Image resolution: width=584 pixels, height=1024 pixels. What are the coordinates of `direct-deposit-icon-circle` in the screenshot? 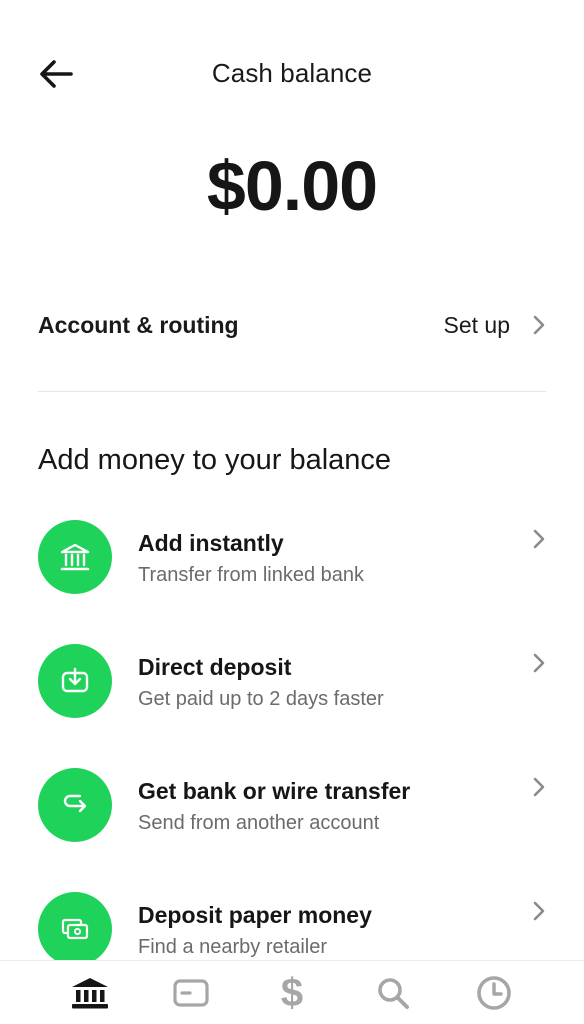 It's located at (75, 681).